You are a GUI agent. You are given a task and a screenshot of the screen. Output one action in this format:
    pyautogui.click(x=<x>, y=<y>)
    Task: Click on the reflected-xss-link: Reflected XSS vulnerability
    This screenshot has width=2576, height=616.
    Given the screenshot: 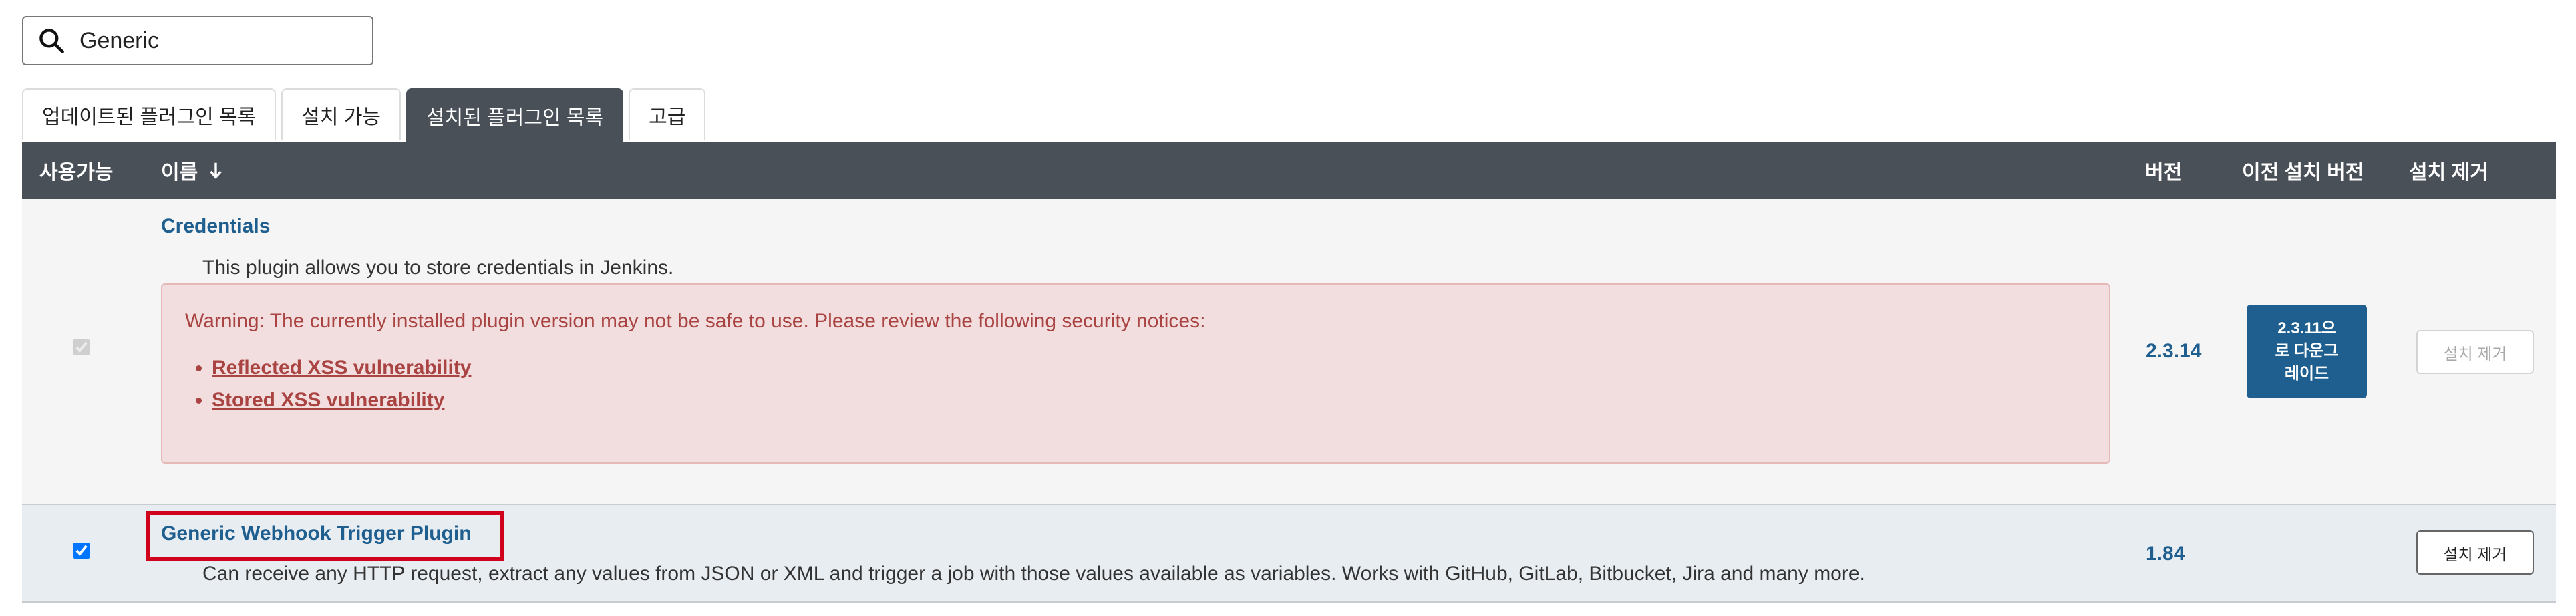 What is the action you would take?
    pyautogui.click(x=341, y=368)
    